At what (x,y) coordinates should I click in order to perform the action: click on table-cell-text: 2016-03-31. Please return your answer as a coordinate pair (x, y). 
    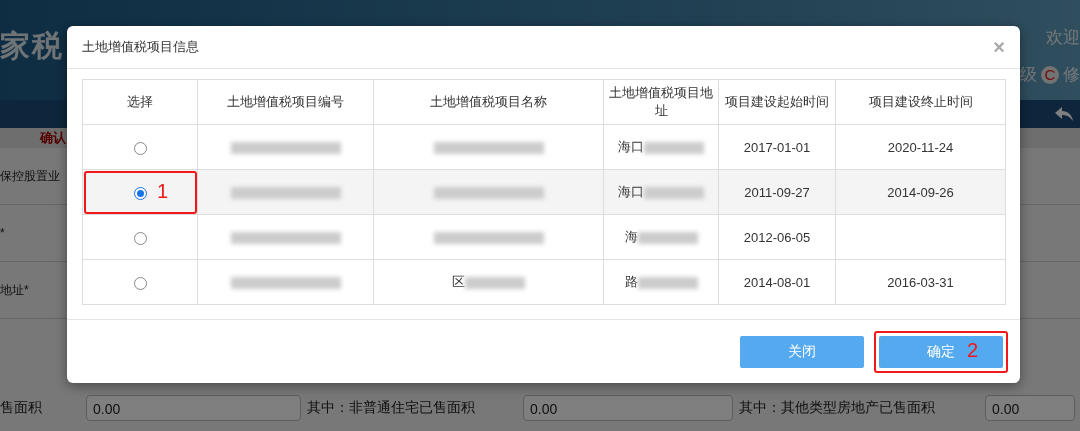
    Looking at the image, I should click on (920, 282).